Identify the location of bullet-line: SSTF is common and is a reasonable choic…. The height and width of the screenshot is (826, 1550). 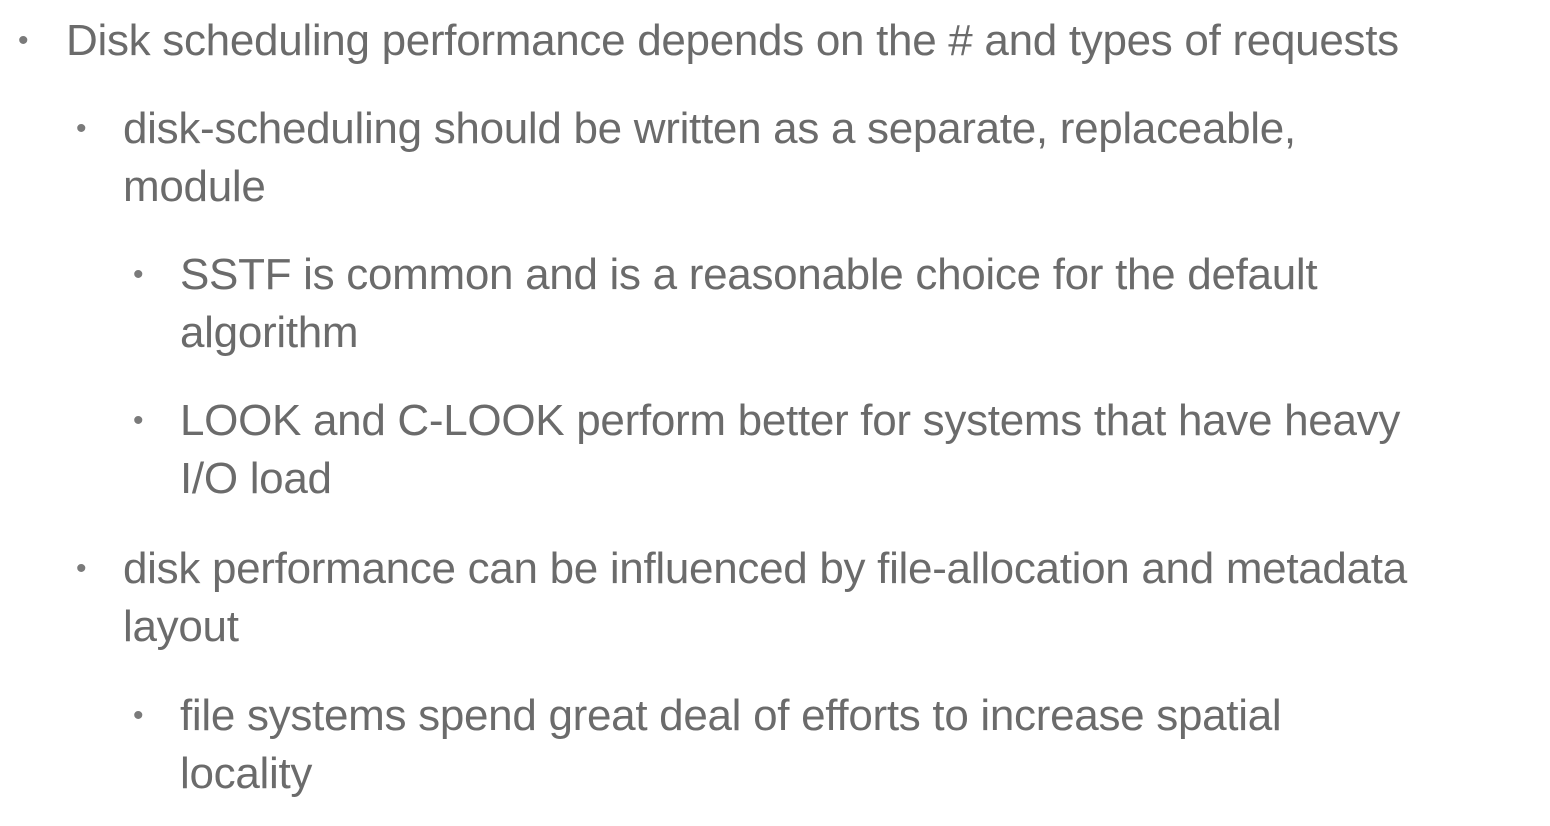
(749, 274).